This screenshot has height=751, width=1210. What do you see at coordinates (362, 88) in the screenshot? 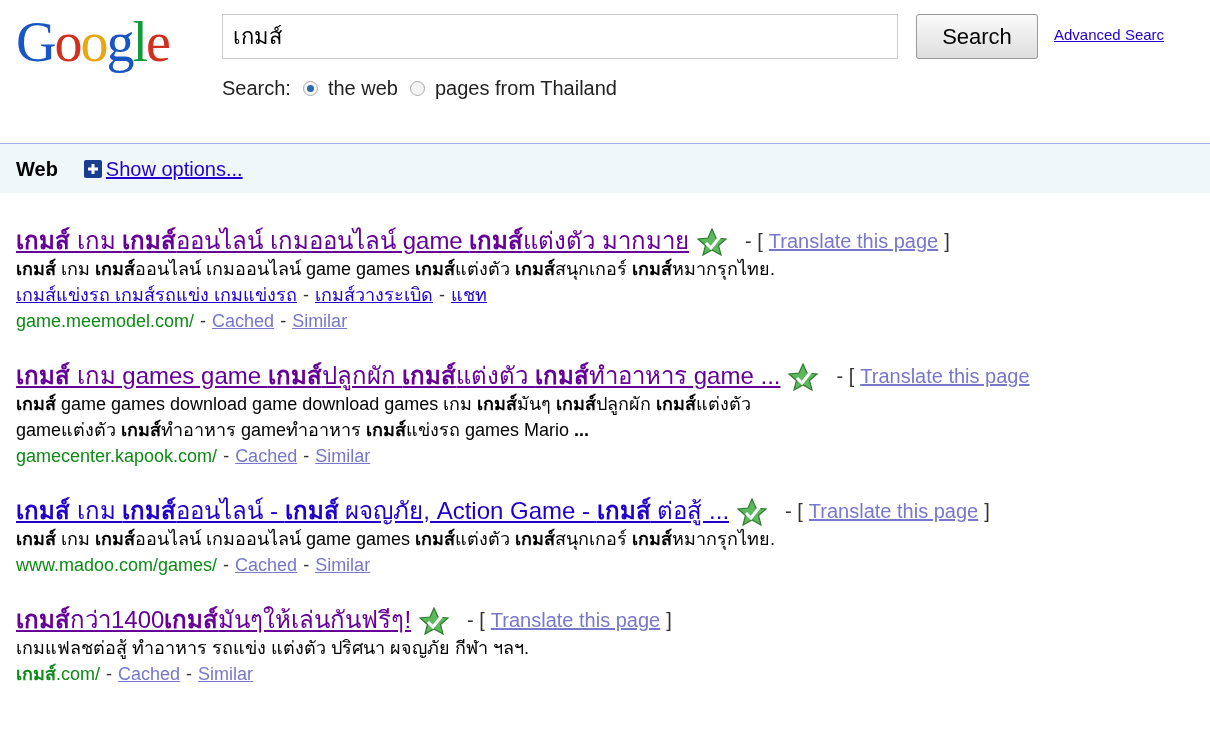
I see `radio-label: the web` at bounding box center [362, 88].